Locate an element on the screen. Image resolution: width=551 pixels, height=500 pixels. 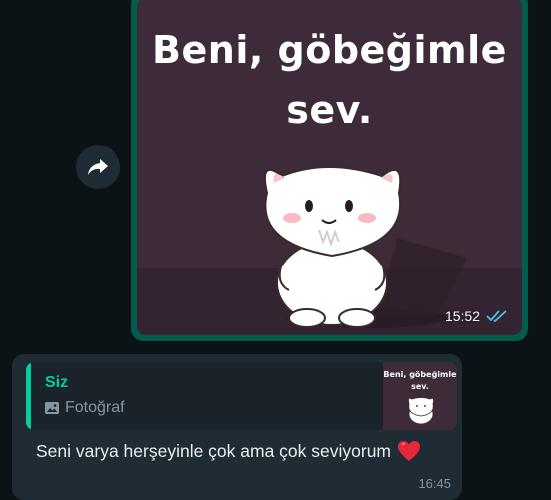
double-check-read-icon is located at coordinates (496, 316).